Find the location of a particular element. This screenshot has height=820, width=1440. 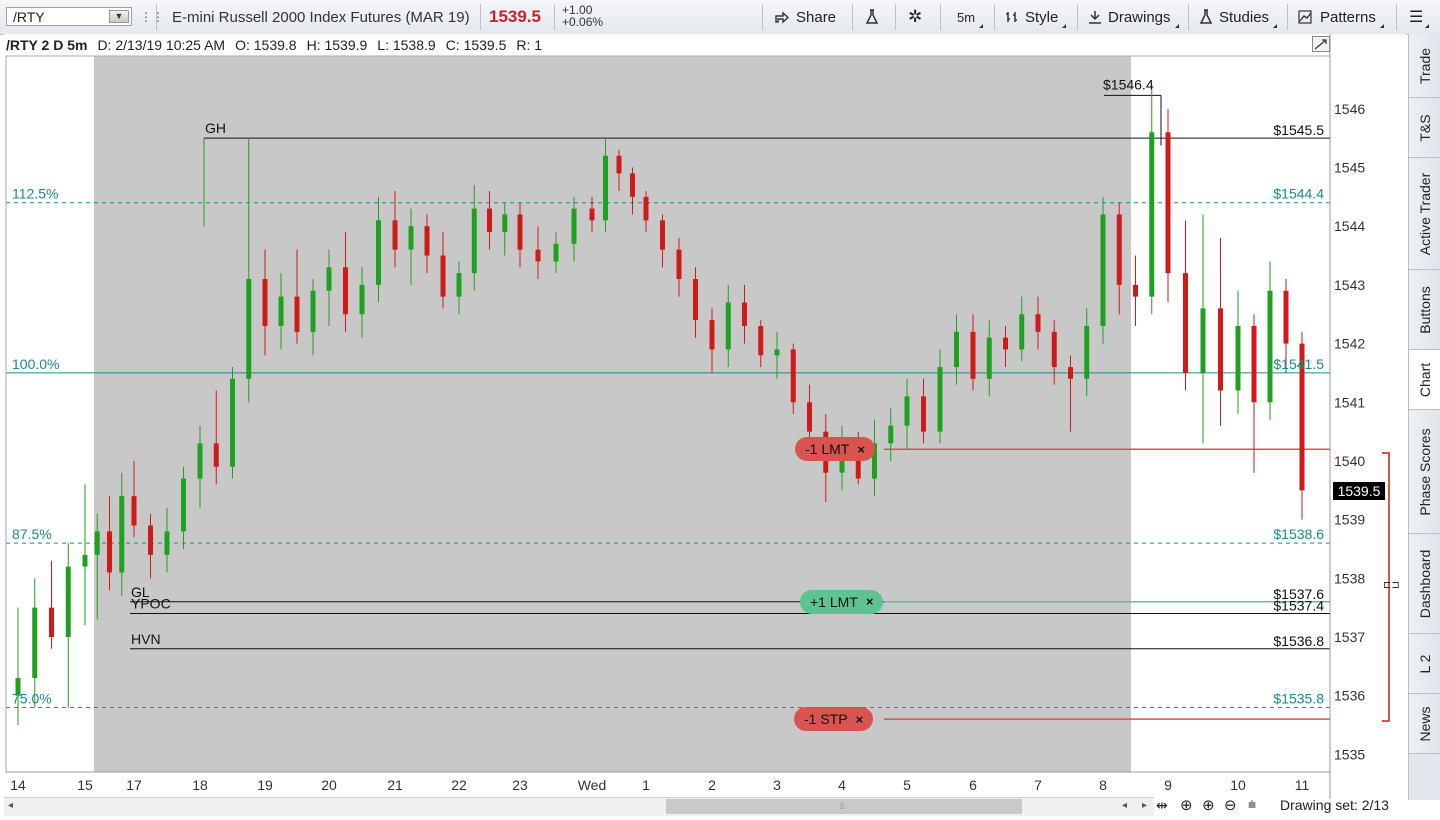

y-tick-label: 1541 is located at coordinates (1349, 402).